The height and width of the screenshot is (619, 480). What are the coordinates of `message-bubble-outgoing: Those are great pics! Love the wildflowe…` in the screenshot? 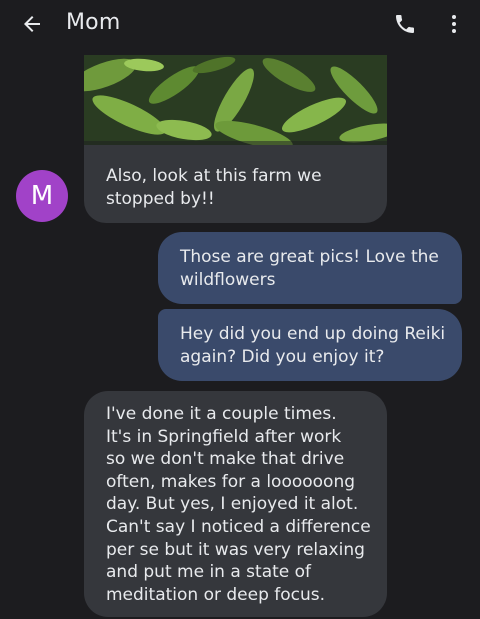 It's located at (310, 268).